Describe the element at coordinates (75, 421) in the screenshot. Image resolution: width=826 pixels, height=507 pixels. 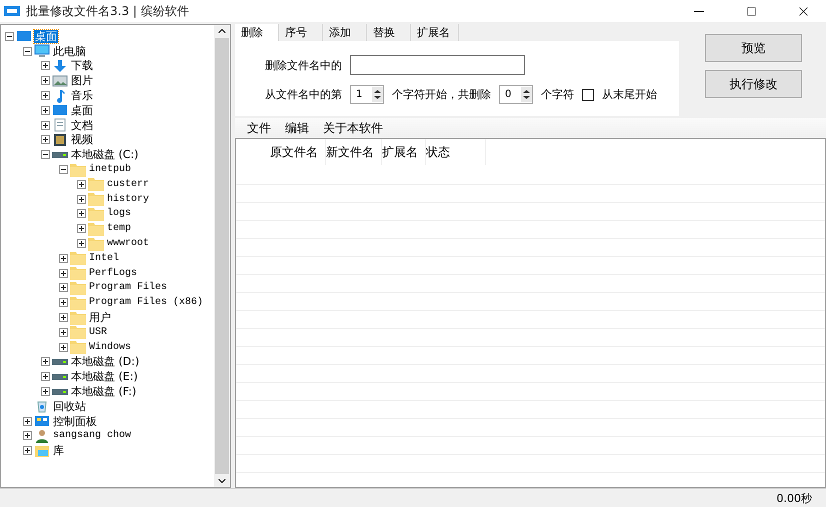
I see `tree-item: 控制面板` at that location.